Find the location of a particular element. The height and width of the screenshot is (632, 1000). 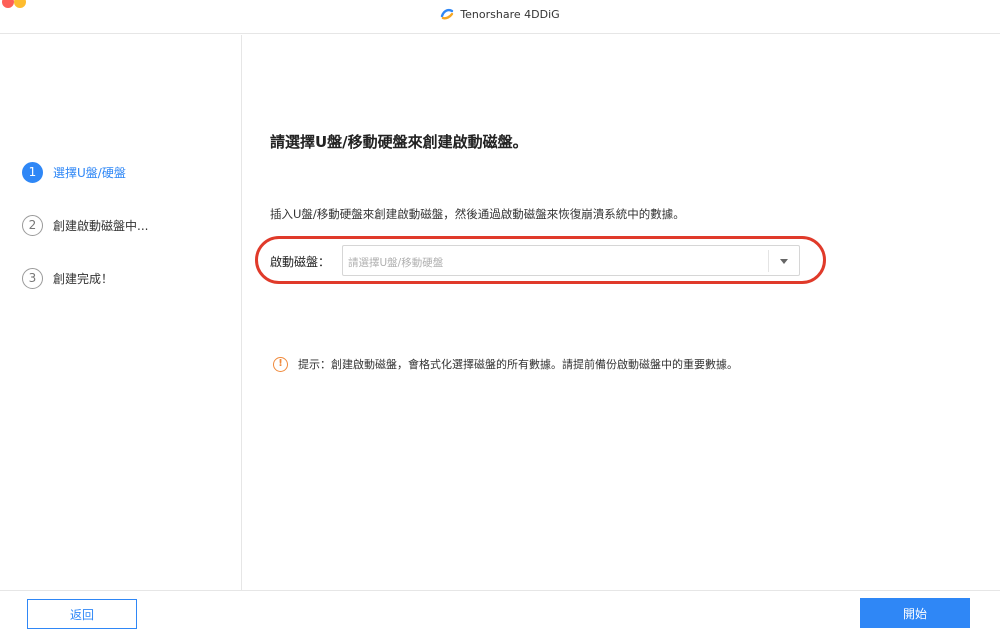

footer-bar: 返回 開始 is located at coordinates (500, 611).